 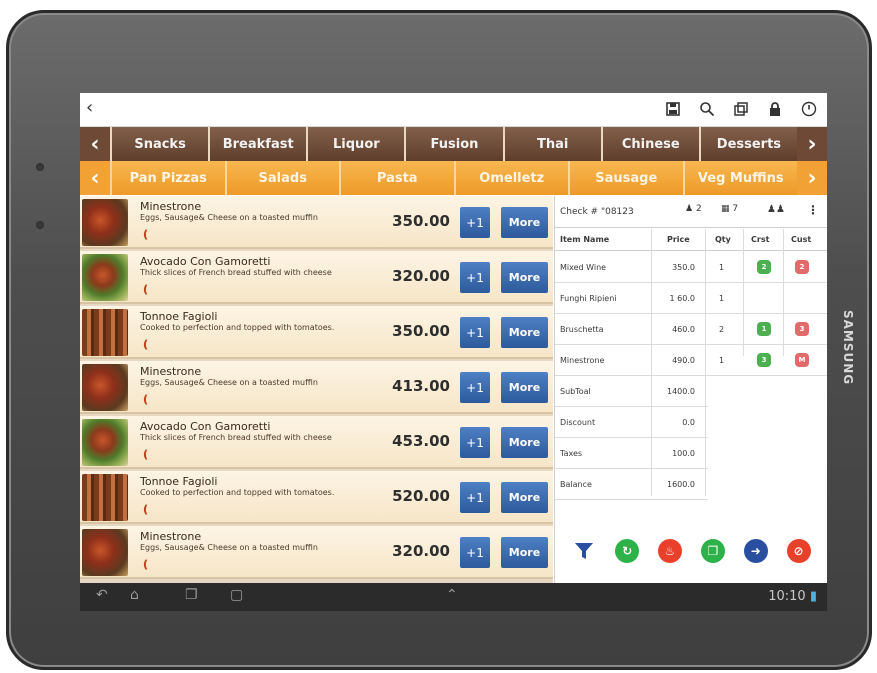 I want to click on lock-icon, so click(x=775, y=109).